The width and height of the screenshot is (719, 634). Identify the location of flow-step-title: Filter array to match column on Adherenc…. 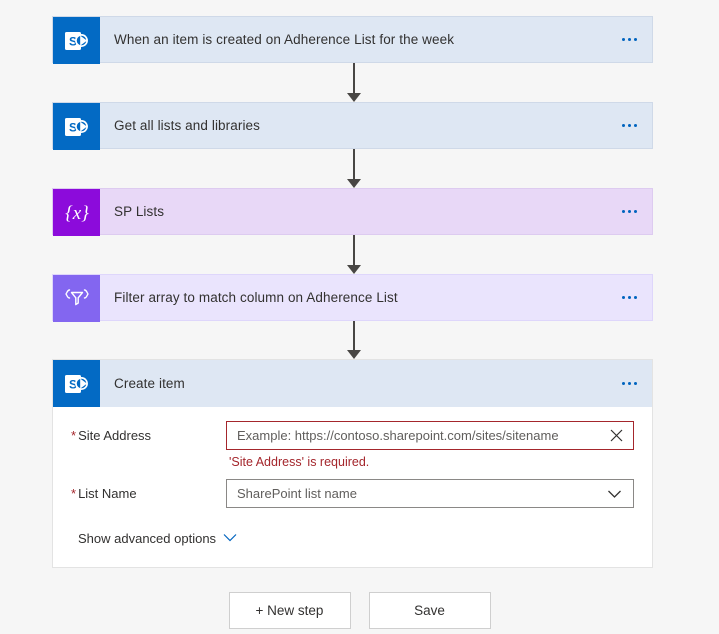
(256, 297).